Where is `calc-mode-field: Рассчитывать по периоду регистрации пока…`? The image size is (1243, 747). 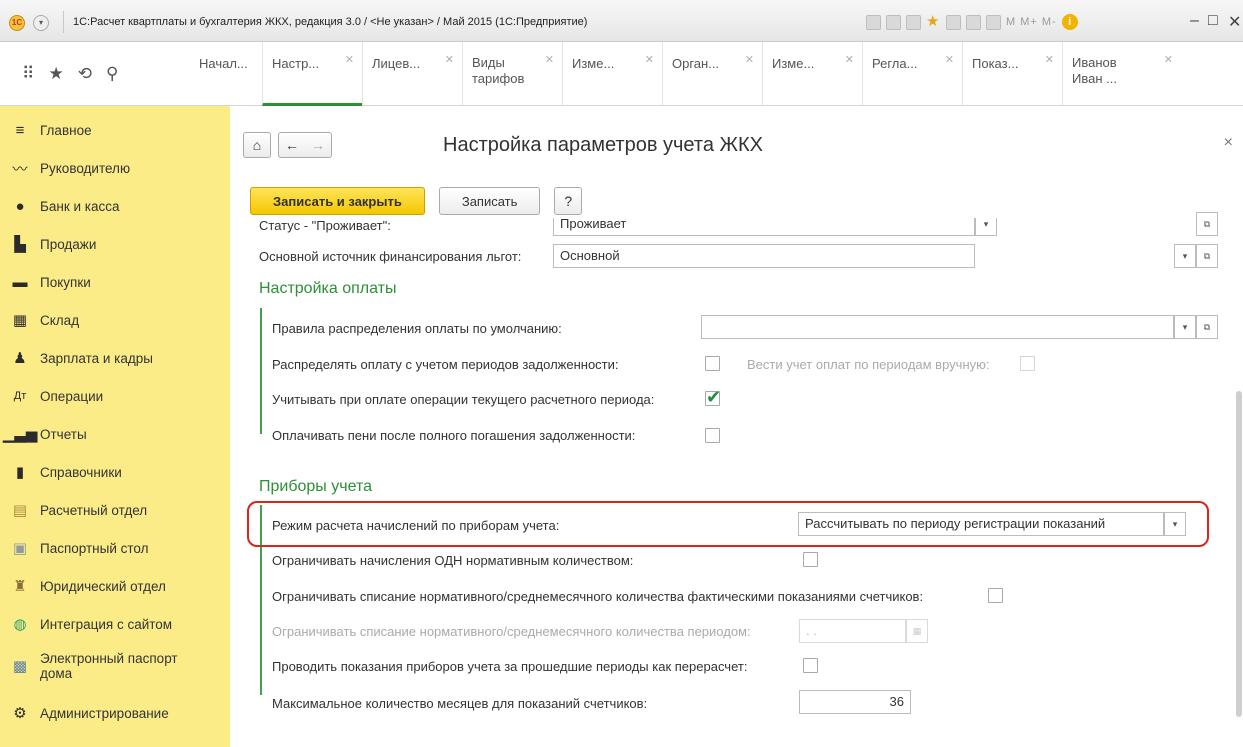
calc-mode-field: Рассчитывать по периоду регистрации пока… is located at coordinates (981, 524).